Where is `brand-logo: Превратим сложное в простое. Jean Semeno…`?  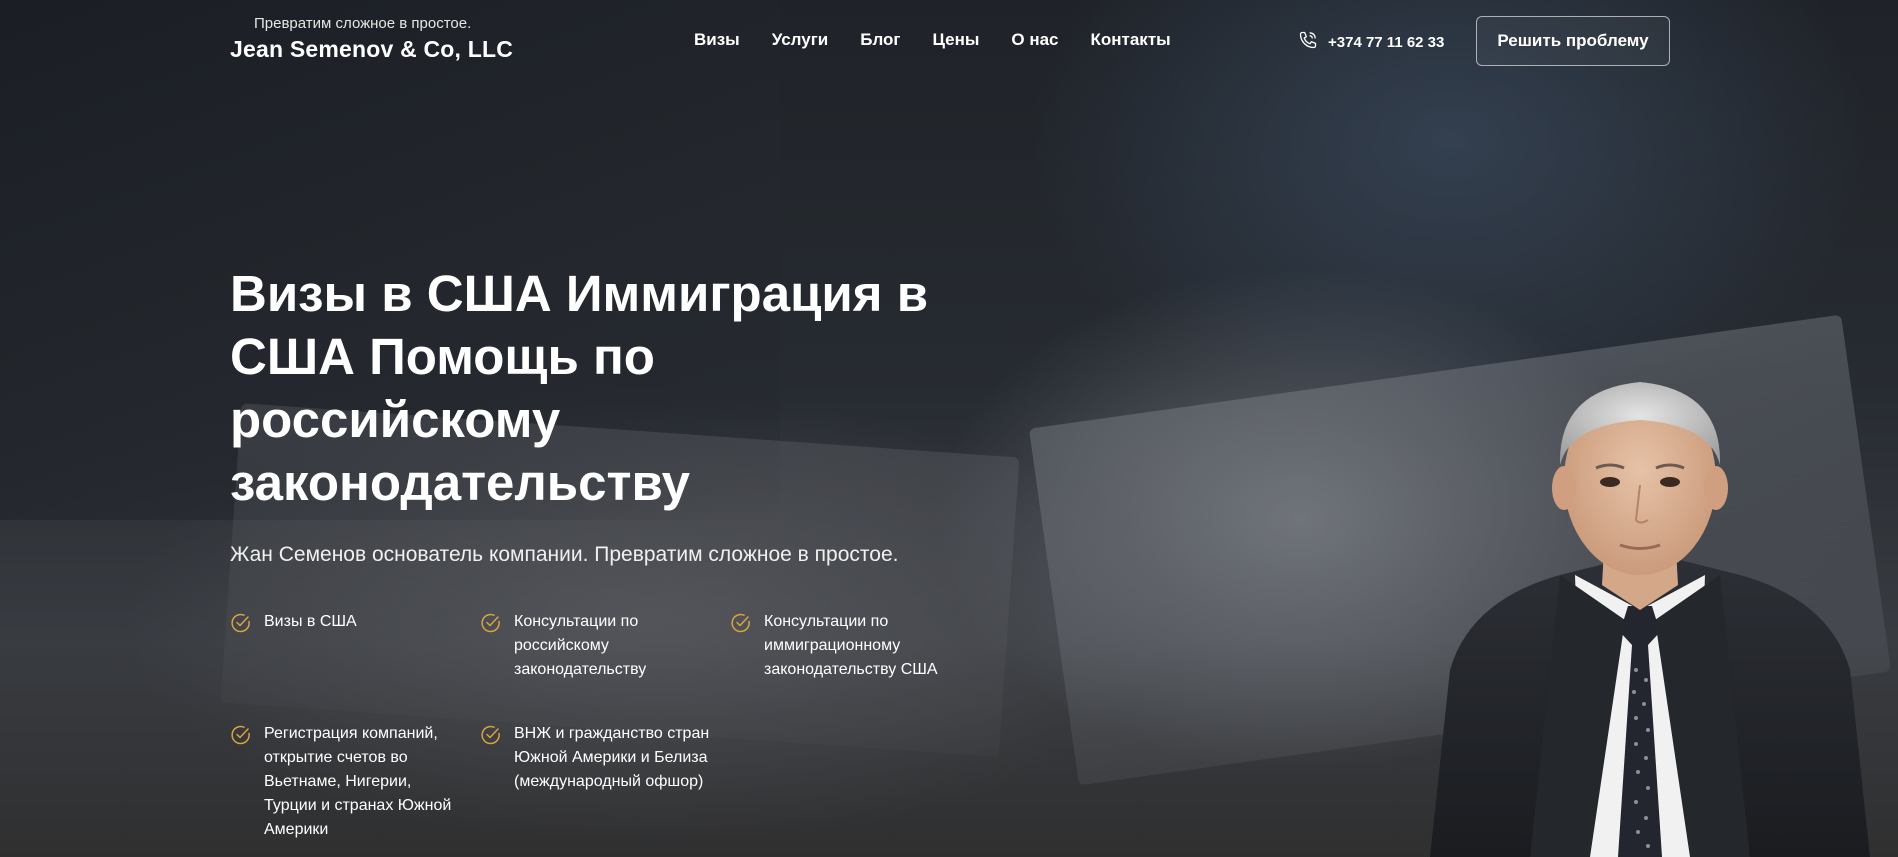
brand-logo: Превратим сложное в простое. Jean Semeno… is located at coordinates (371, 39).